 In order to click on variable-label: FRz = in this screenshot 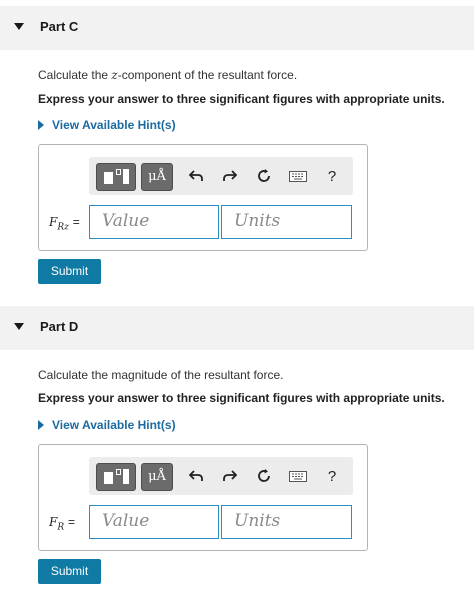, I will do `click(64, 224)`.